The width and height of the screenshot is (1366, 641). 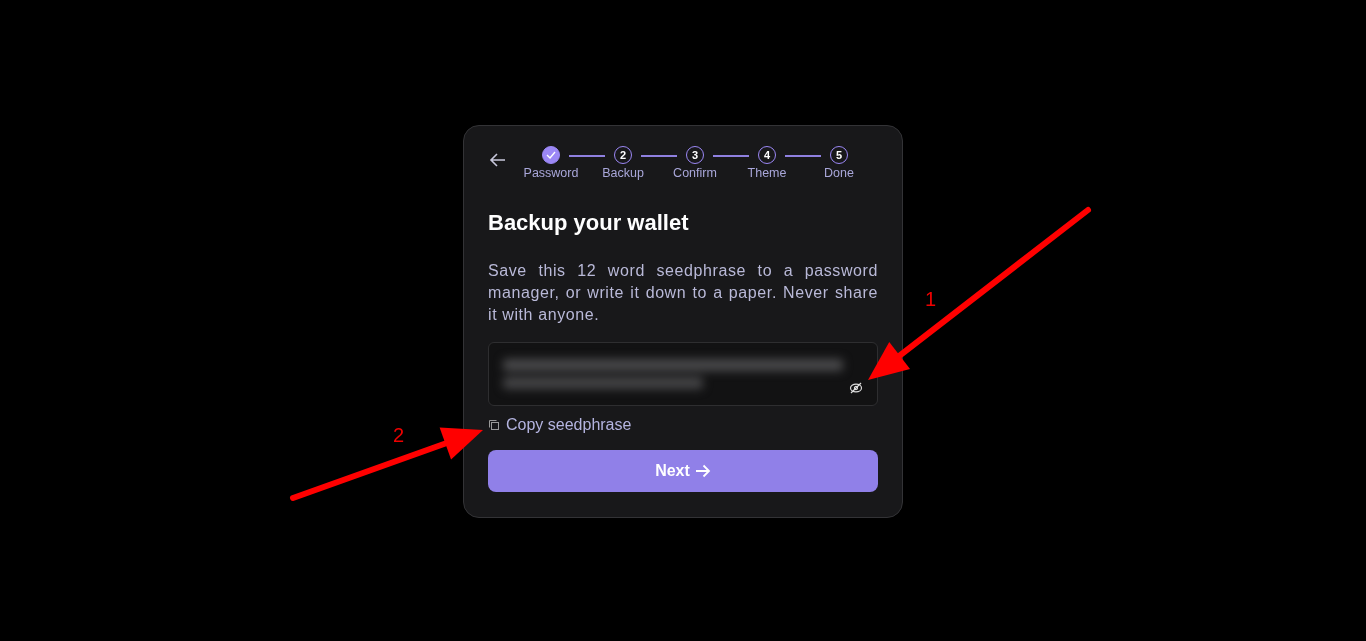 What do you see at coordinates (931, 299) in the screenshot?
I see `annotation-number: 1` at bounding box center [931, 299].